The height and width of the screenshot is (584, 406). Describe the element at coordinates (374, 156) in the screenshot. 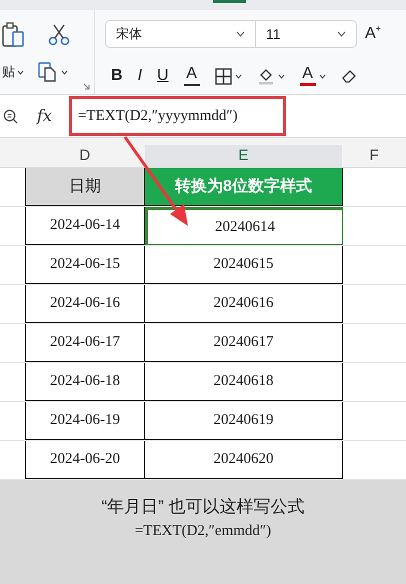

I see `column-header: F` at that location.